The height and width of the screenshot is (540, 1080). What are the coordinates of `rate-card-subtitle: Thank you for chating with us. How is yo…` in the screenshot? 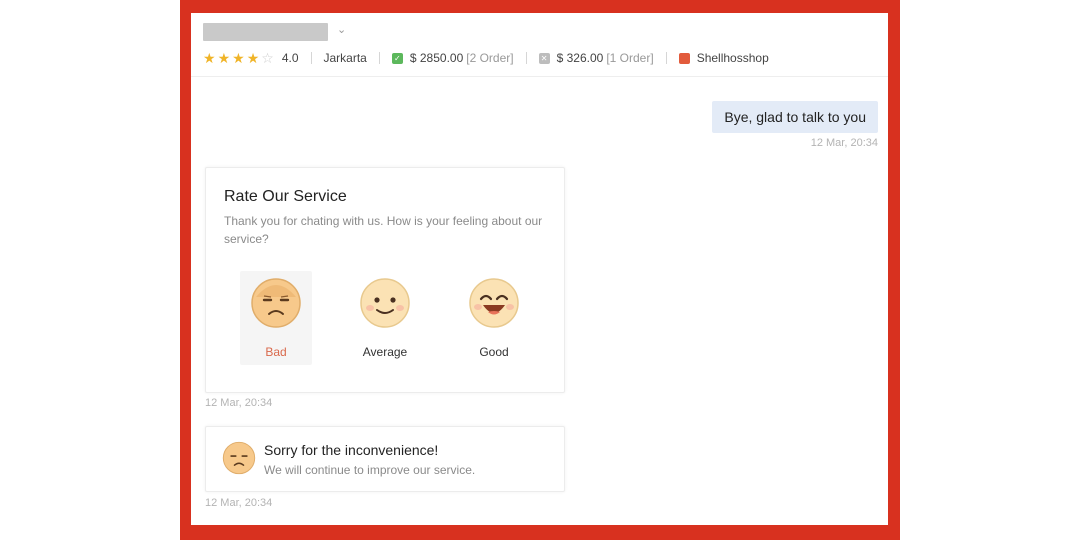 It's located at (383, 230).